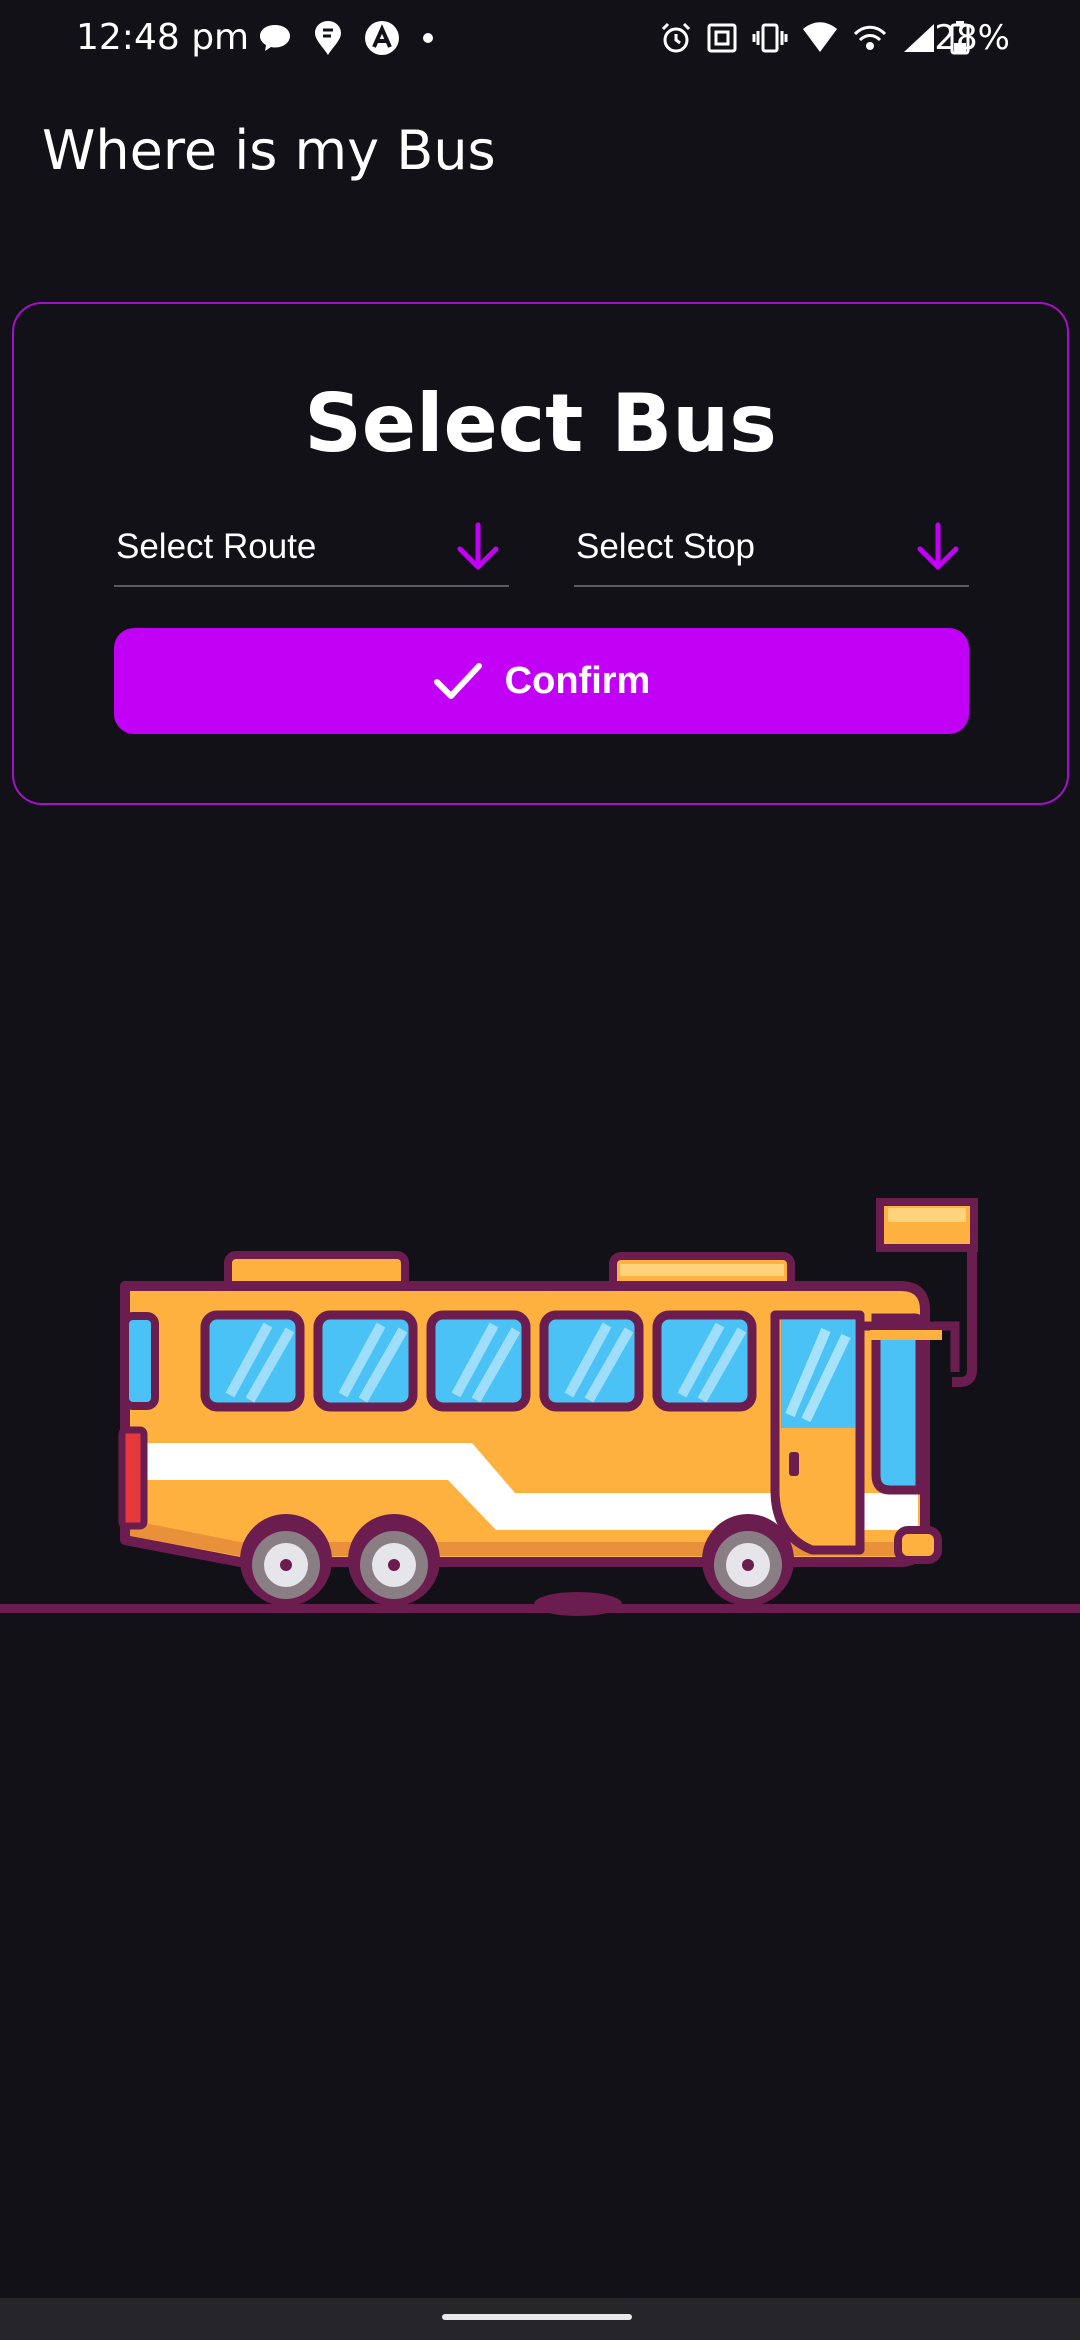 The image size is (1080, 2340). I want to click on more-dot-icon, so click(428, 38).